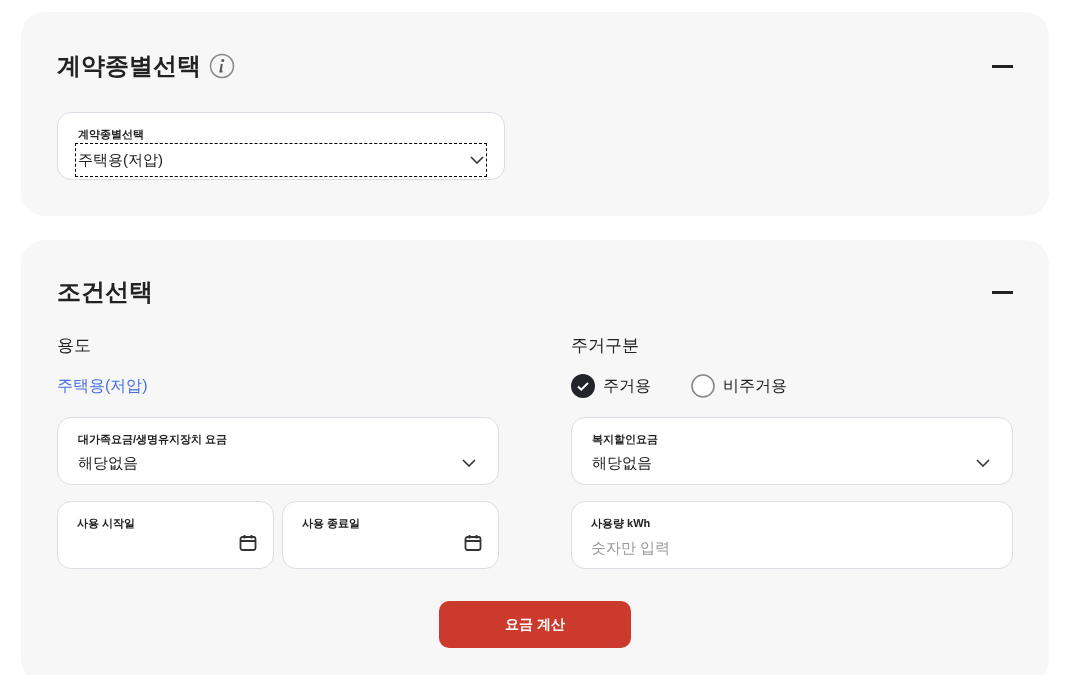 The height and width of the screenshot is (675, 1070). Describe the element at coordinates (120, 159) in the screenshot. I see `select-value: 주택용(저압)` at that location.